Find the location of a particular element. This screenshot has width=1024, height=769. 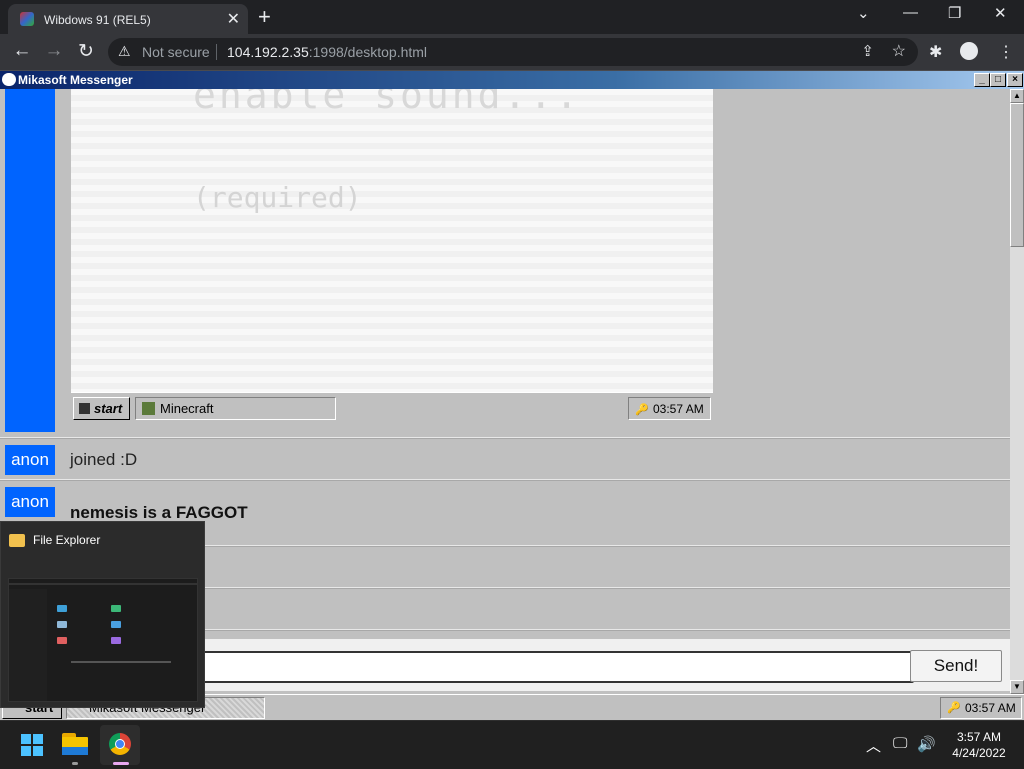

profile-avatar-icon is located at coordinates (969, 51).